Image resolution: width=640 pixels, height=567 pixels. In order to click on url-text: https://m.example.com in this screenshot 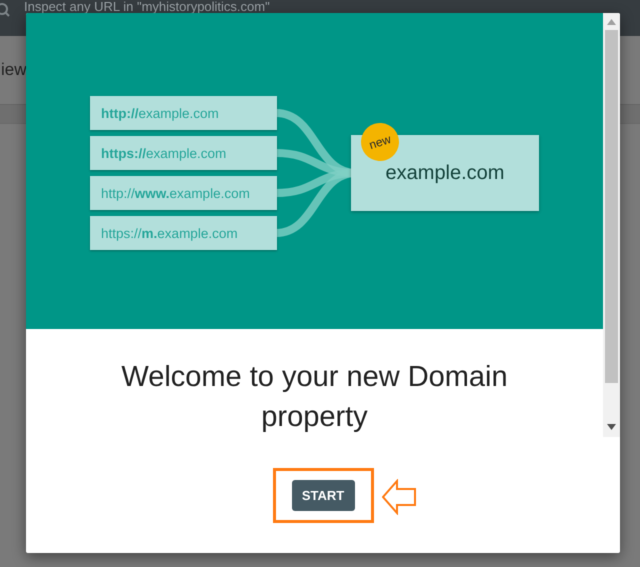, I will do `click(169, 233)`.